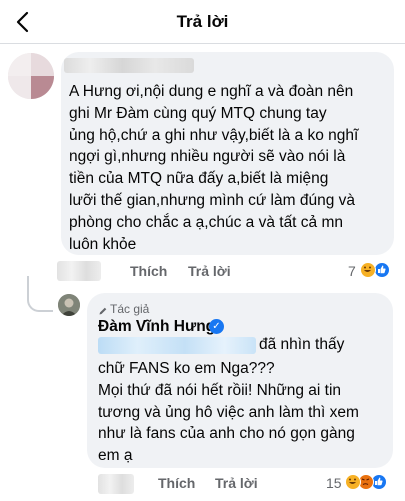 The height and width of the screenshot is (501, 405). What do you see at coordinates (209, 271) in the screenshot?
I see `reply-button: Trả lời` at bounding box center [209, 271].